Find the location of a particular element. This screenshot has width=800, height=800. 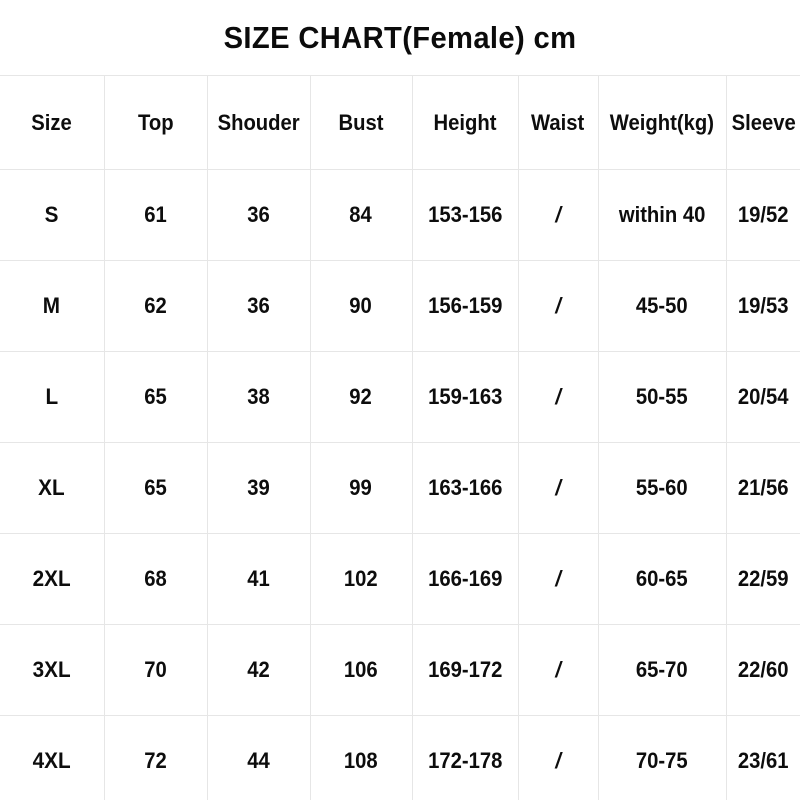

cell-top-value: 68 is located at coordinates (155, 578).